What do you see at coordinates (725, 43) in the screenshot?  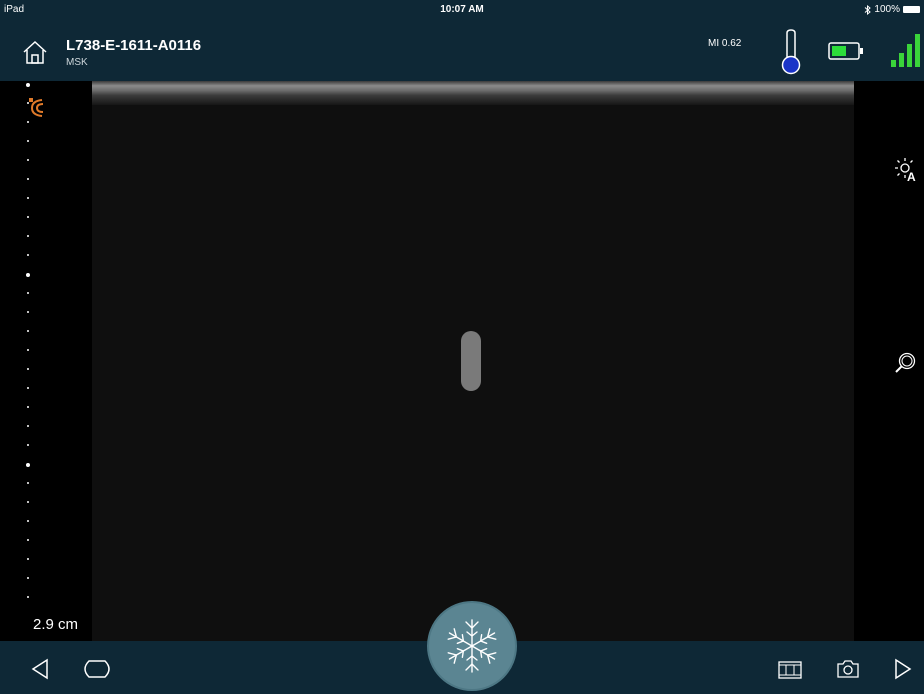 I see `mi-readout: MI 0.62` at bounding box center [725, 43].